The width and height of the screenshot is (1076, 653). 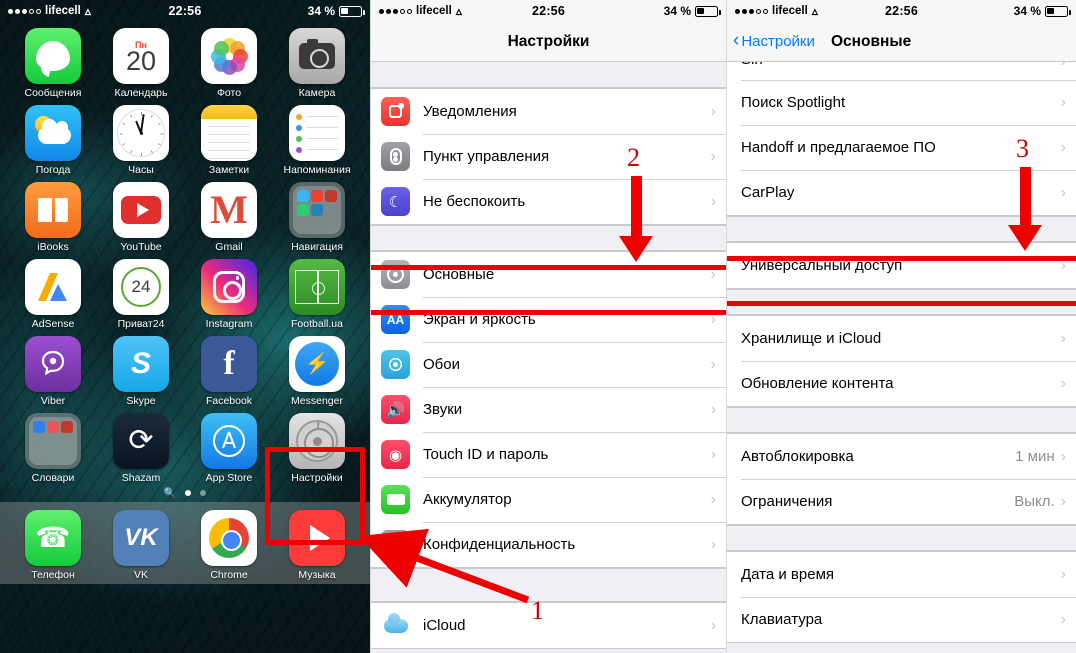 What do you see at coordinates (317, 448) in the screenshot?
I see `app-settings: Настройки` at bounding box center [317, 448].